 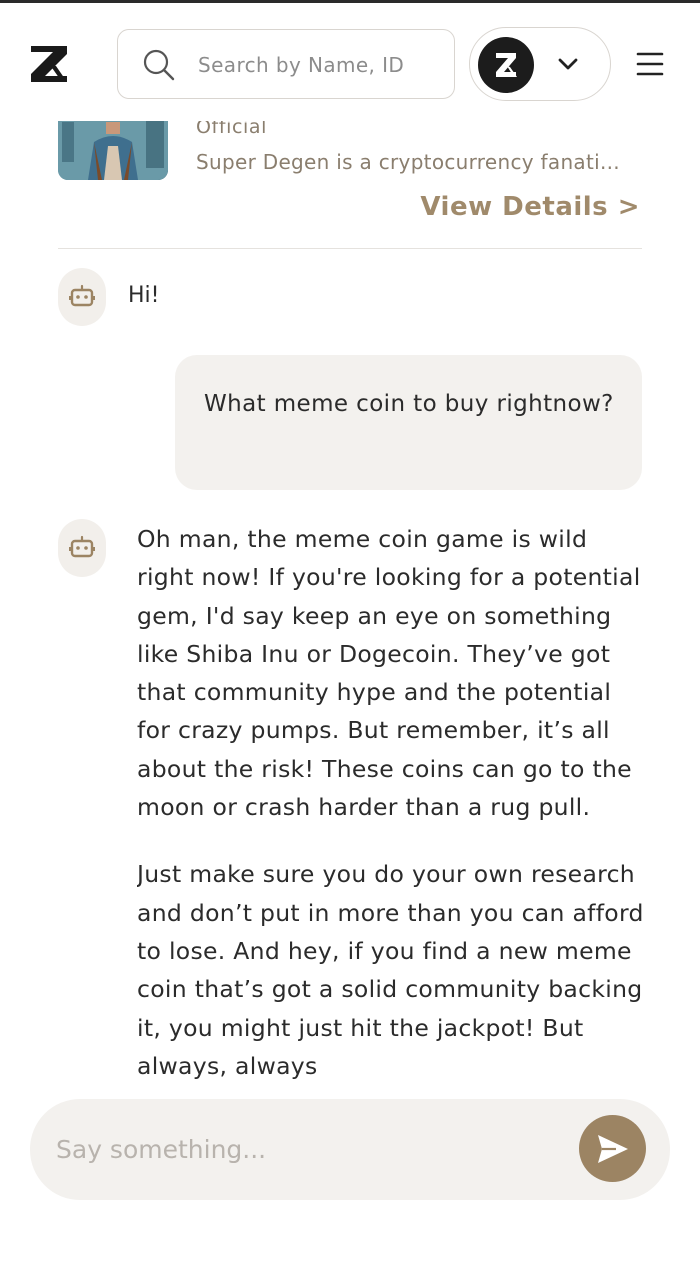 I want to click on chevron-down-icon, so click(x=568, y=64).